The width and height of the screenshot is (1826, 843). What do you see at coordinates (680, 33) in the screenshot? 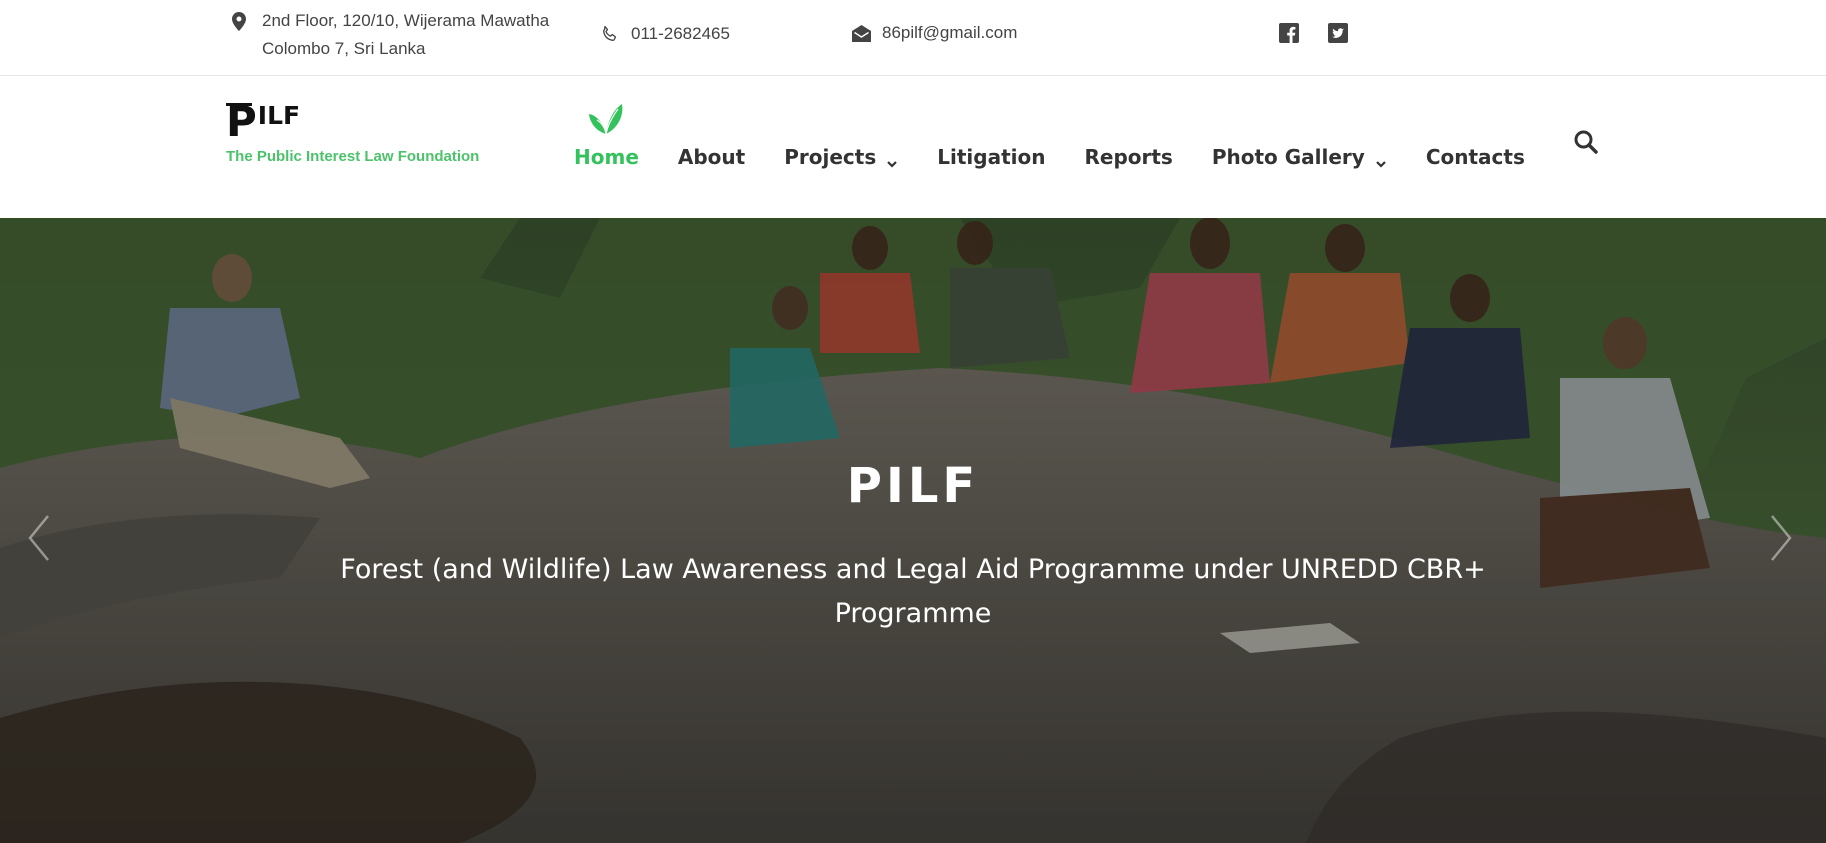
I see `phone-number: 011-2682465` at bounding box center [680, 33].